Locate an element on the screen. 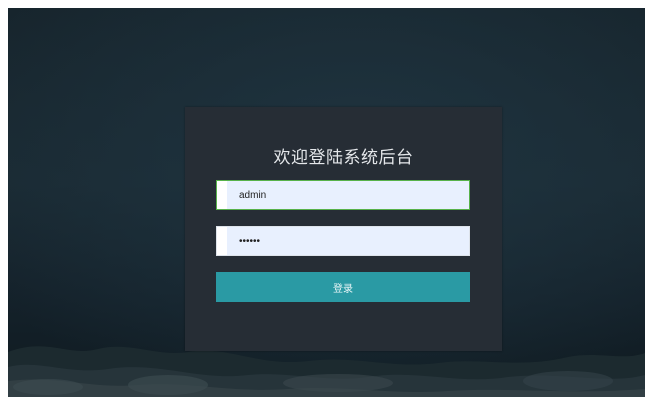  login-button: 登录 is located at coordinates (343, 287).